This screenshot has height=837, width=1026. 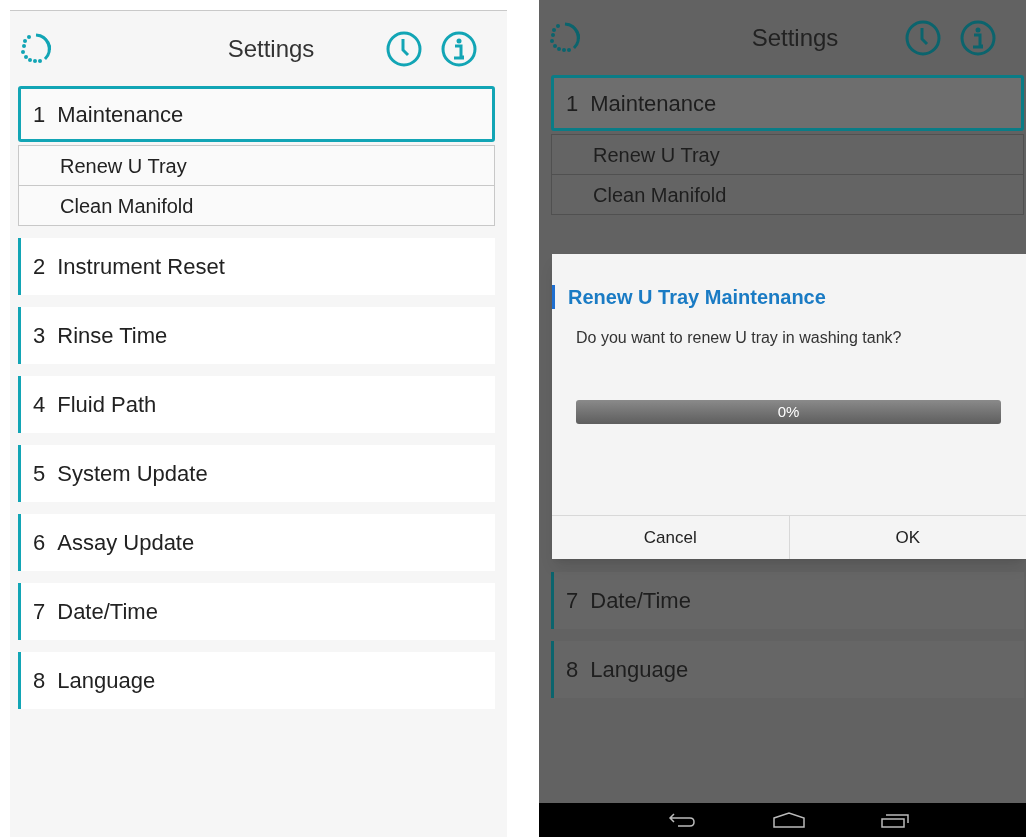 What do you see at coordinates (256, 165) in the screenshot?
I see `submenu-item: Renew U Tray` at bounding box center [256, 165].